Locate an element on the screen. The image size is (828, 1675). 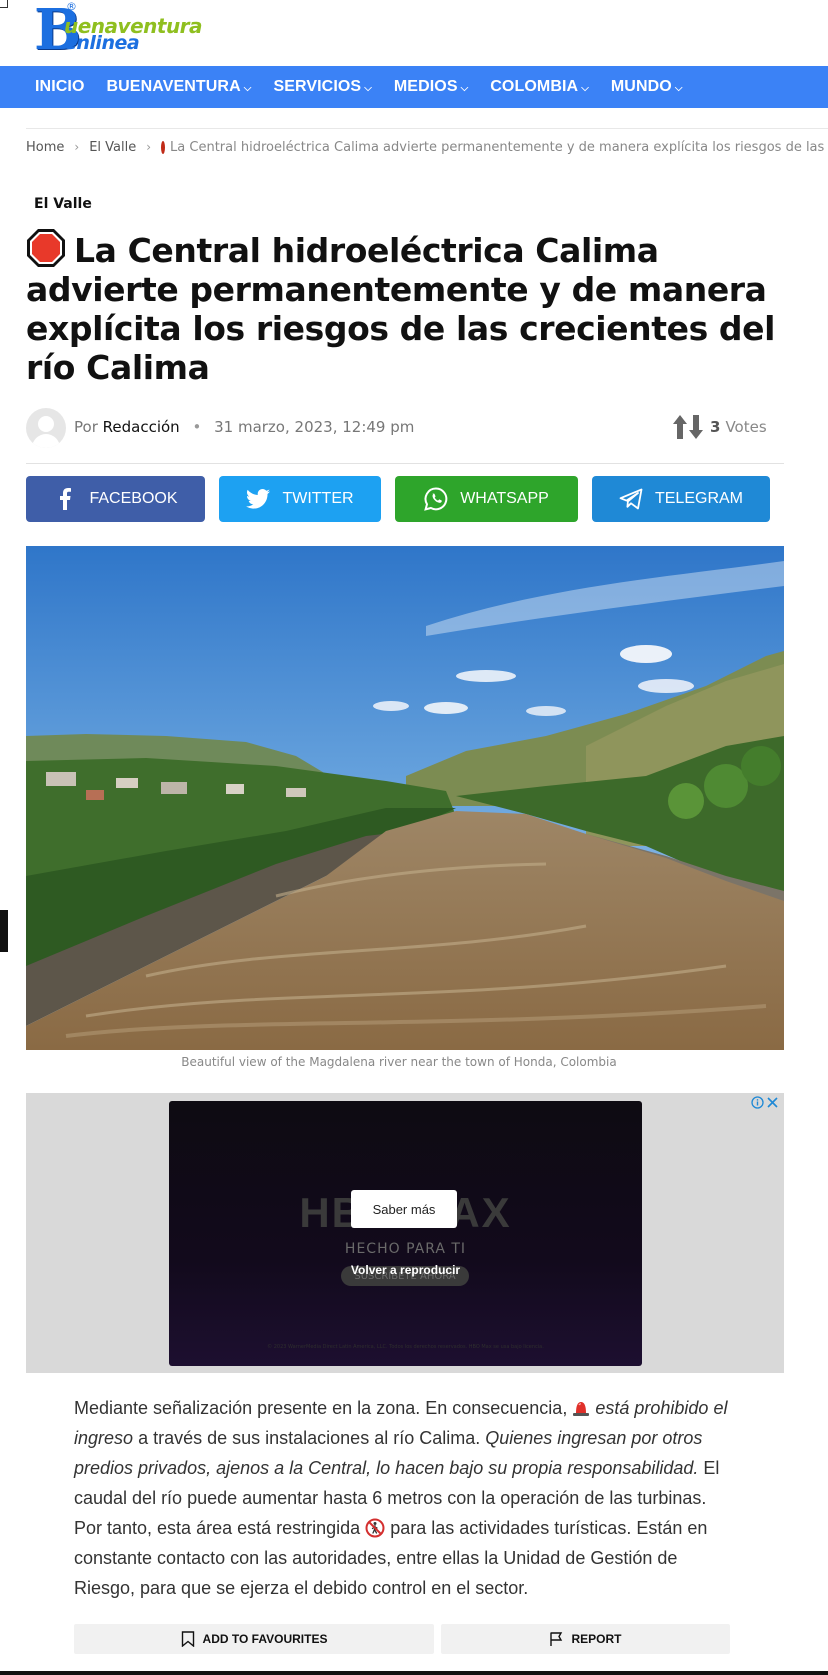
votes-widget: 3 Votes is located at coordinates (719, 427).